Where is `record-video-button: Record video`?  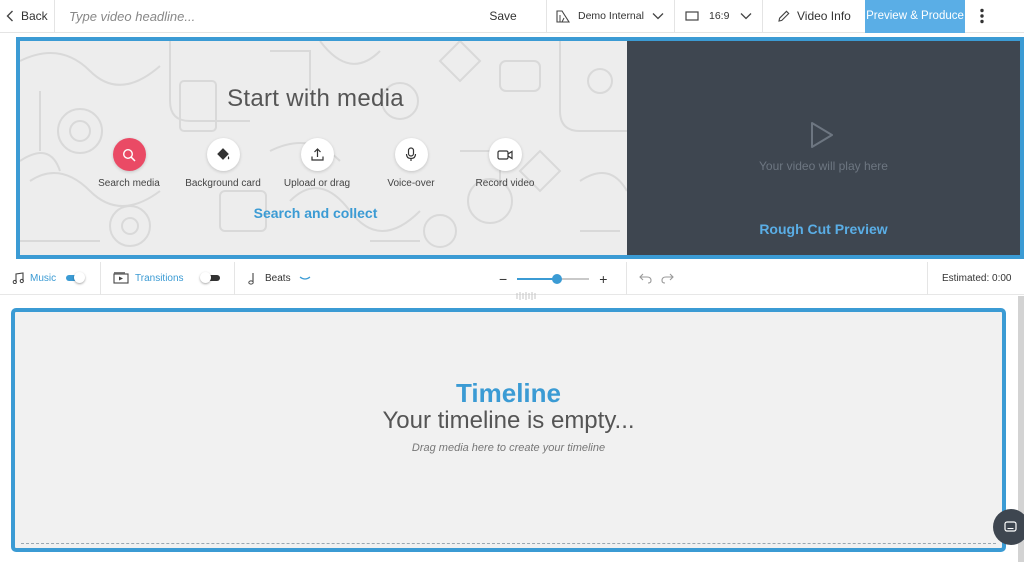
record-video-button: Record video is located at coordinates (505, 163).